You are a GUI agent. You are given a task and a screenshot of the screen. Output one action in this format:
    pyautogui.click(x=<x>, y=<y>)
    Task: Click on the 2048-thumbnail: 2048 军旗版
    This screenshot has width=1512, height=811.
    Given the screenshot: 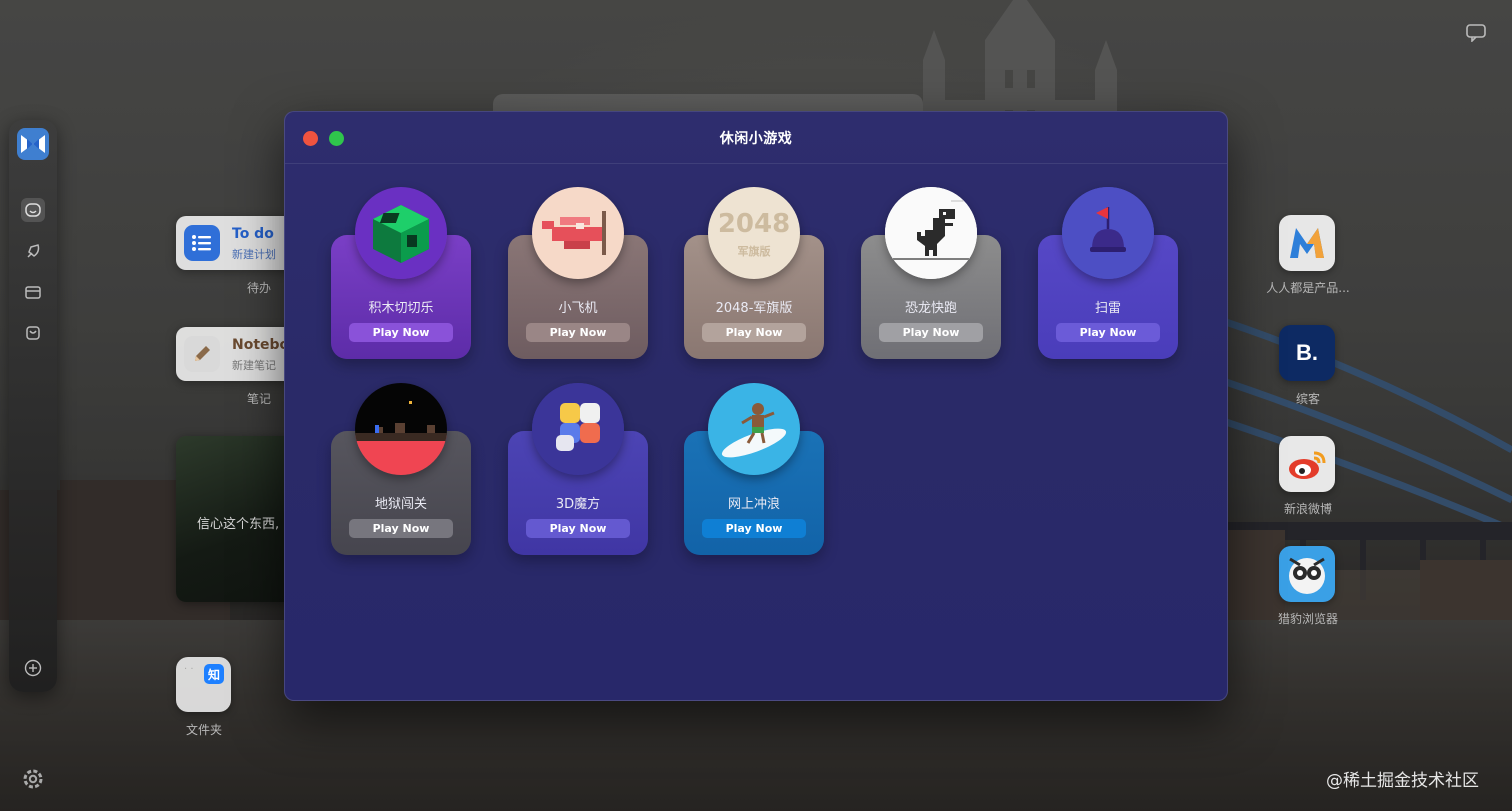 What is the action you would take?
    pyautogui.click(x=754, y=233)
    